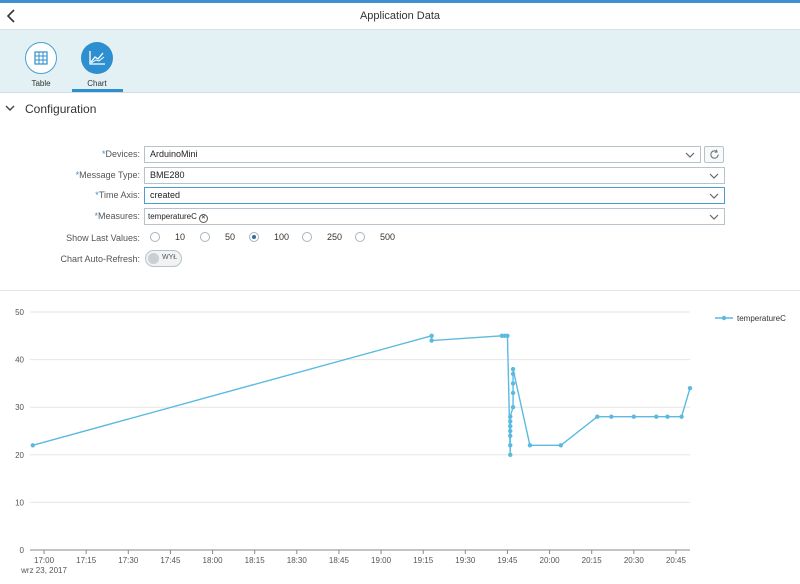  Describe the element at coordinates (381, 560) in the screenshot. I see `x-tick-label: 19:00` at that location.